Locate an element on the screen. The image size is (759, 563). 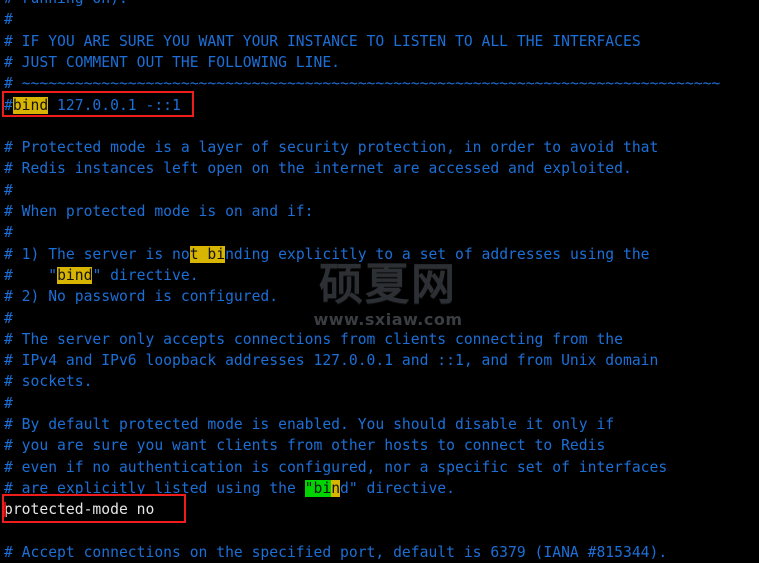
search-match: n is located at coordinates (336, 488).